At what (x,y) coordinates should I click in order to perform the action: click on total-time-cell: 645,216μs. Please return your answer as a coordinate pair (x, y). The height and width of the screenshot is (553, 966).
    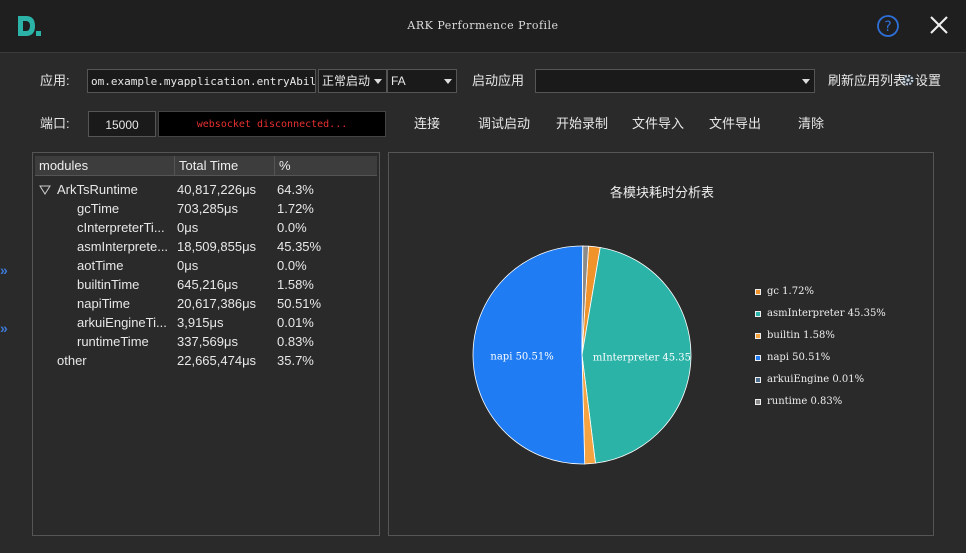
    Looking at the image, I should click on (207, 284).